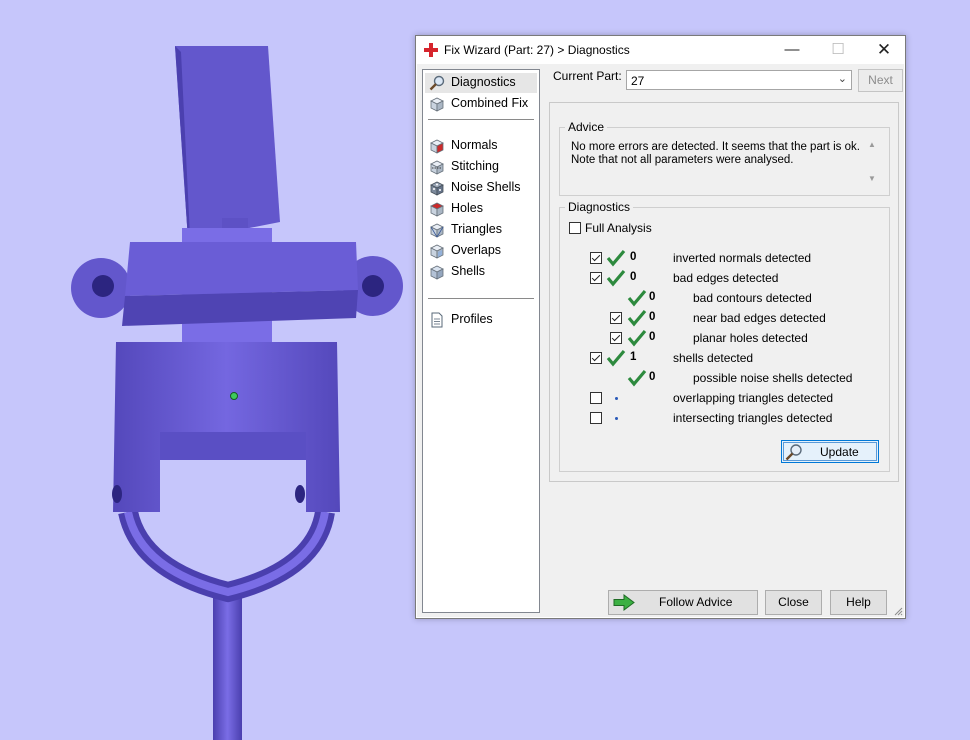  Describe the element at coordinates (476, 229) in the screenshot. I see `nav-label: Triangles` at that location.